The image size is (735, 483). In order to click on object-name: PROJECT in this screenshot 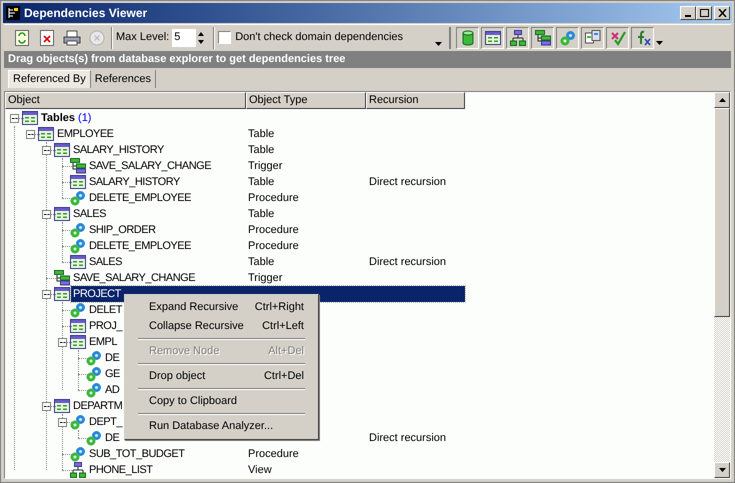, I will do `click(97, 294)`.